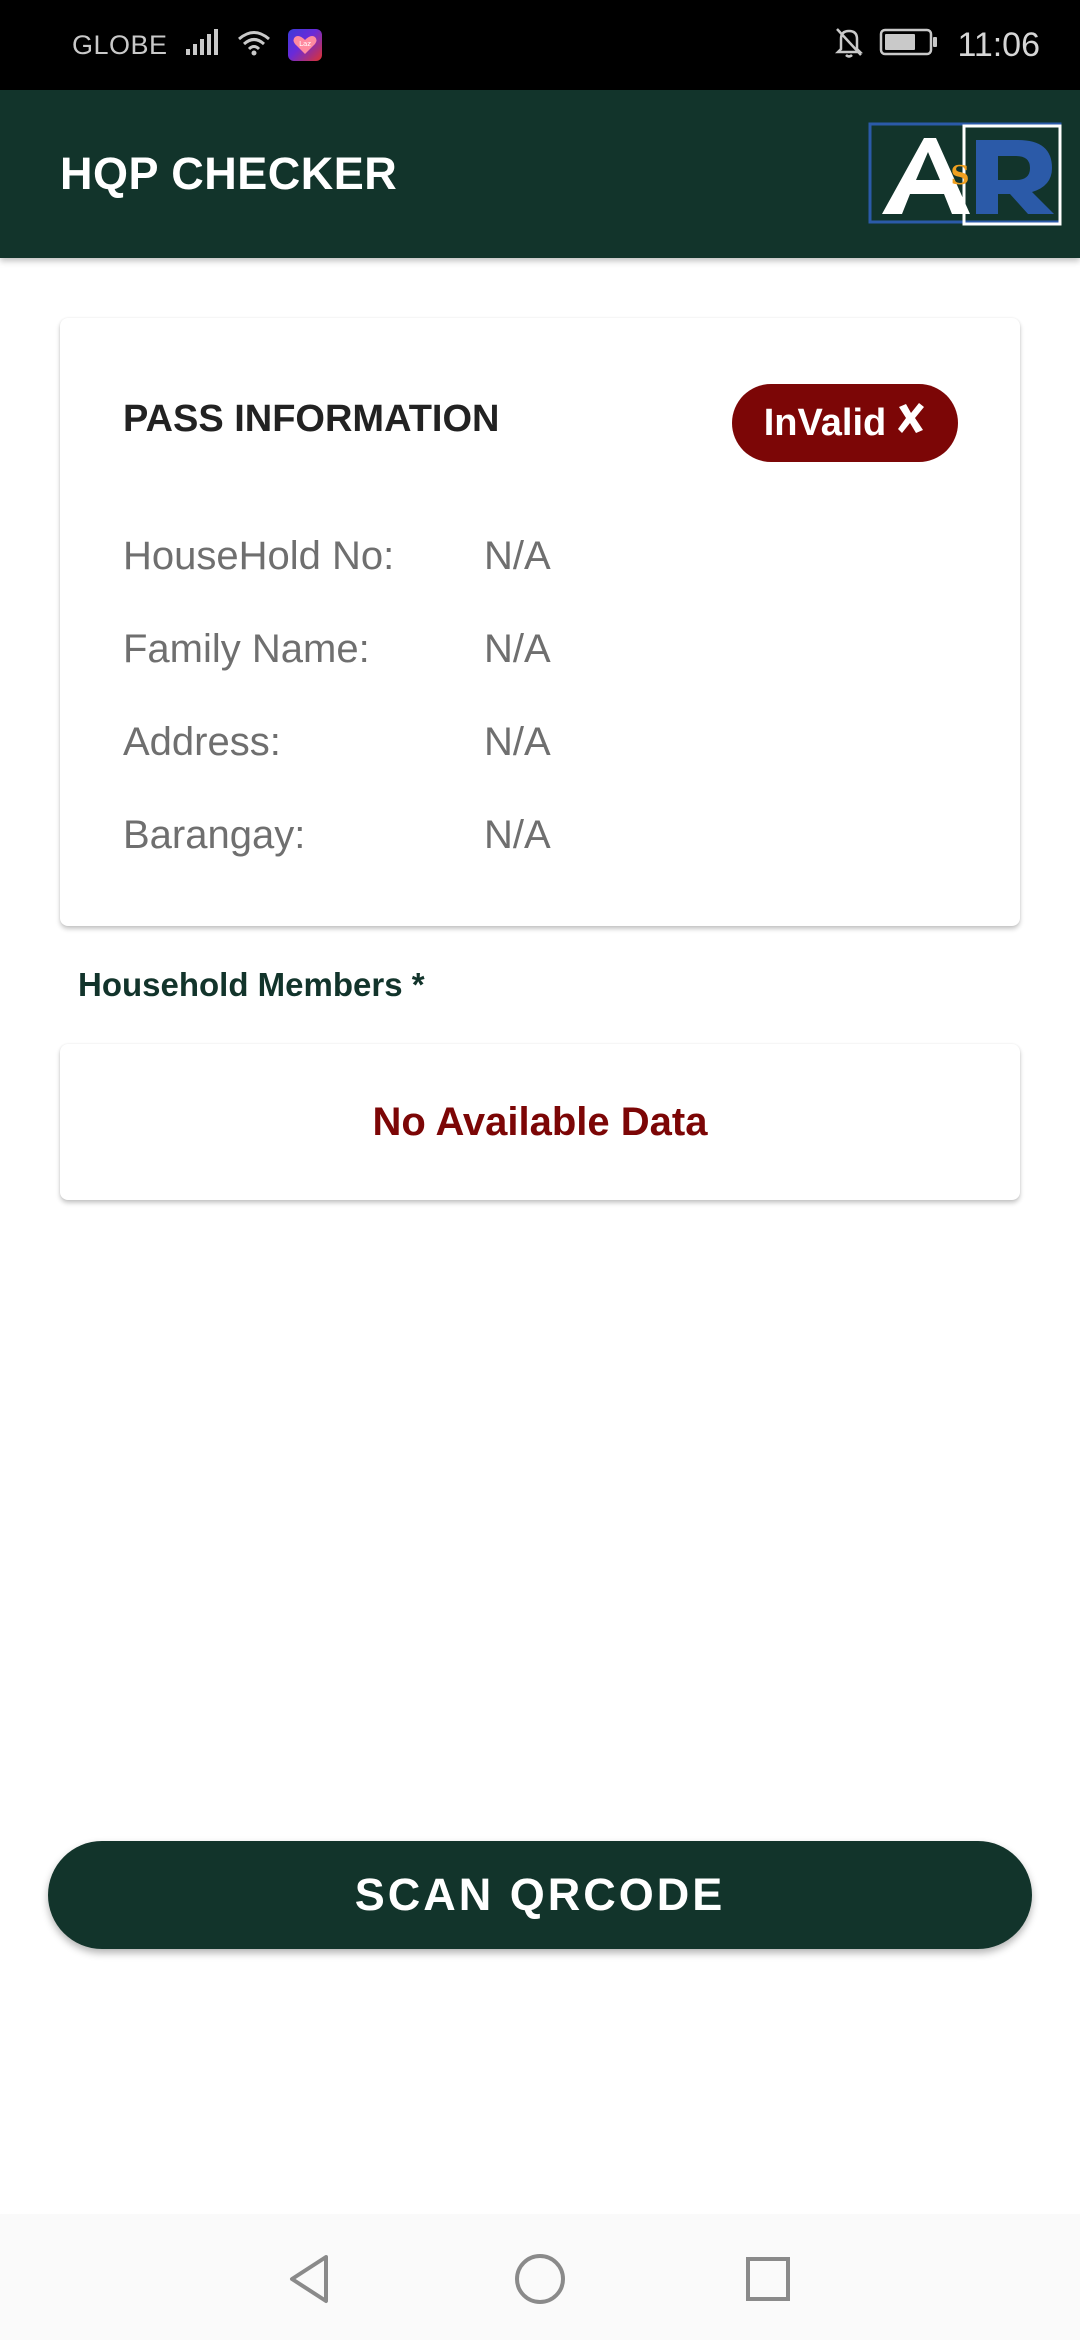  I want to click on barangay-value: N/A, so click(517, 835).